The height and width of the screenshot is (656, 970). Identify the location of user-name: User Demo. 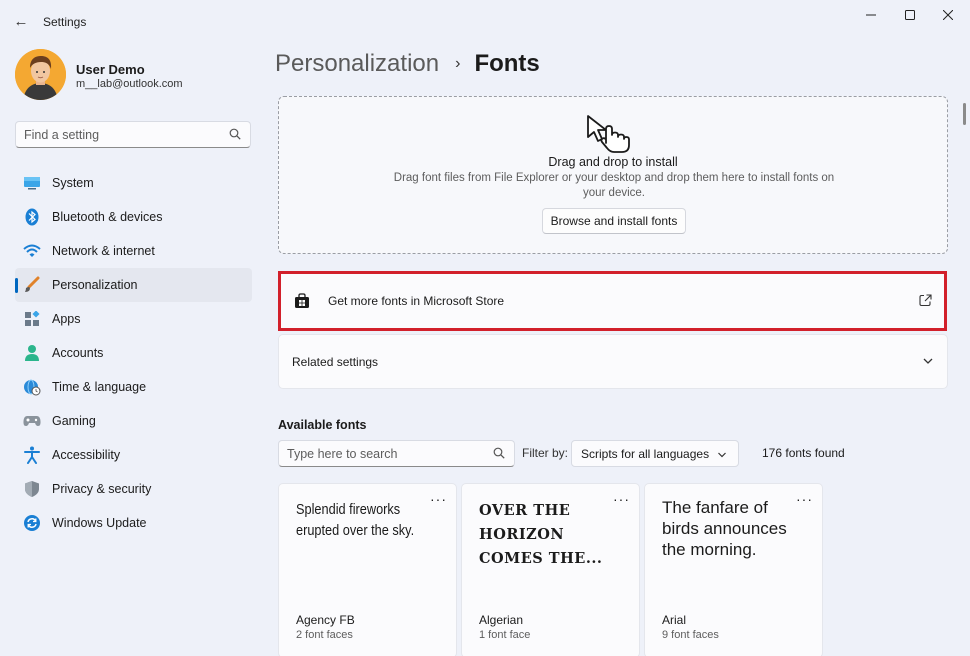
(110, 69).